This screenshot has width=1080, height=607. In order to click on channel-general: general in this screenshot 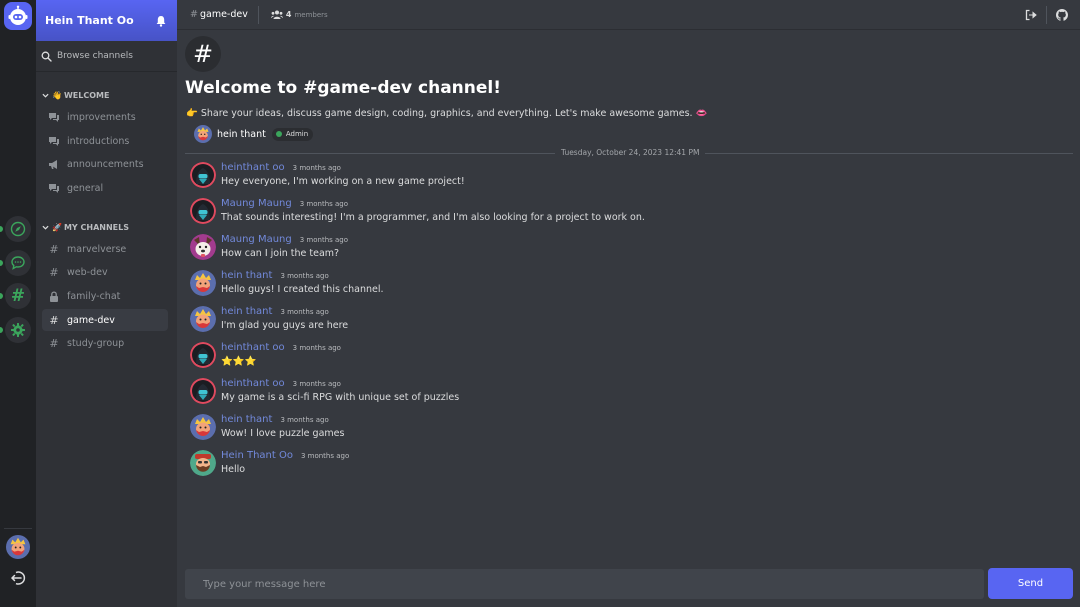, I will do `click(105, 188)`.